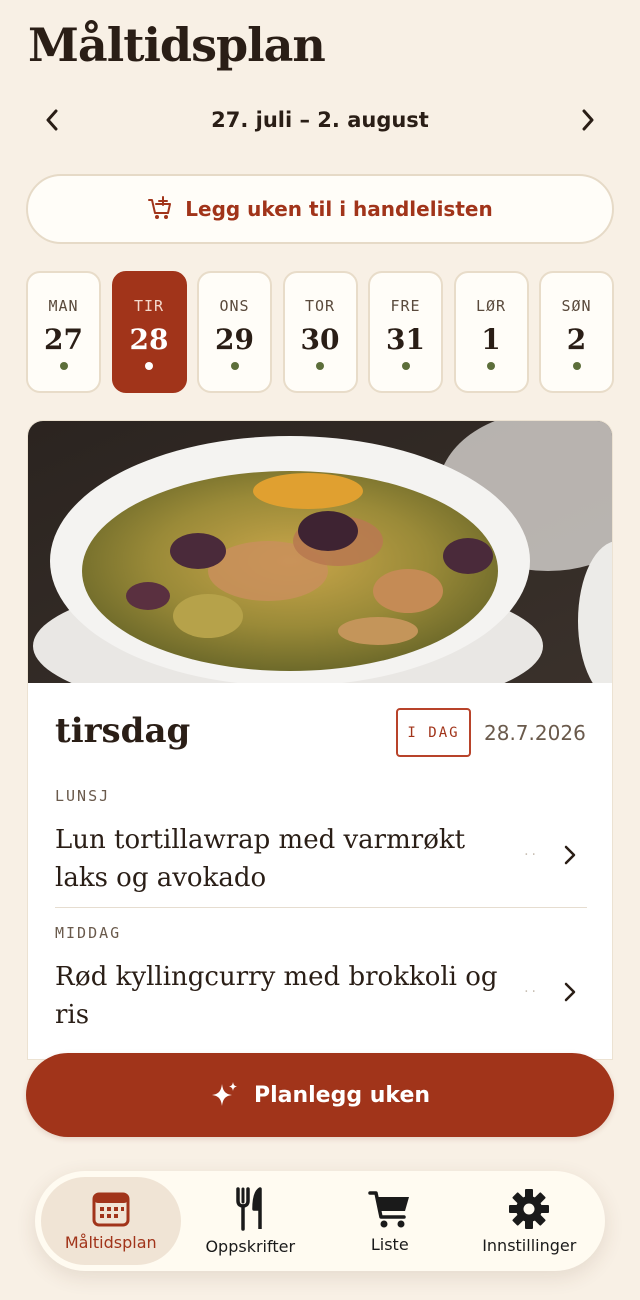  I want to click on tab-label: Oppskrifter, so click(250, 1246).